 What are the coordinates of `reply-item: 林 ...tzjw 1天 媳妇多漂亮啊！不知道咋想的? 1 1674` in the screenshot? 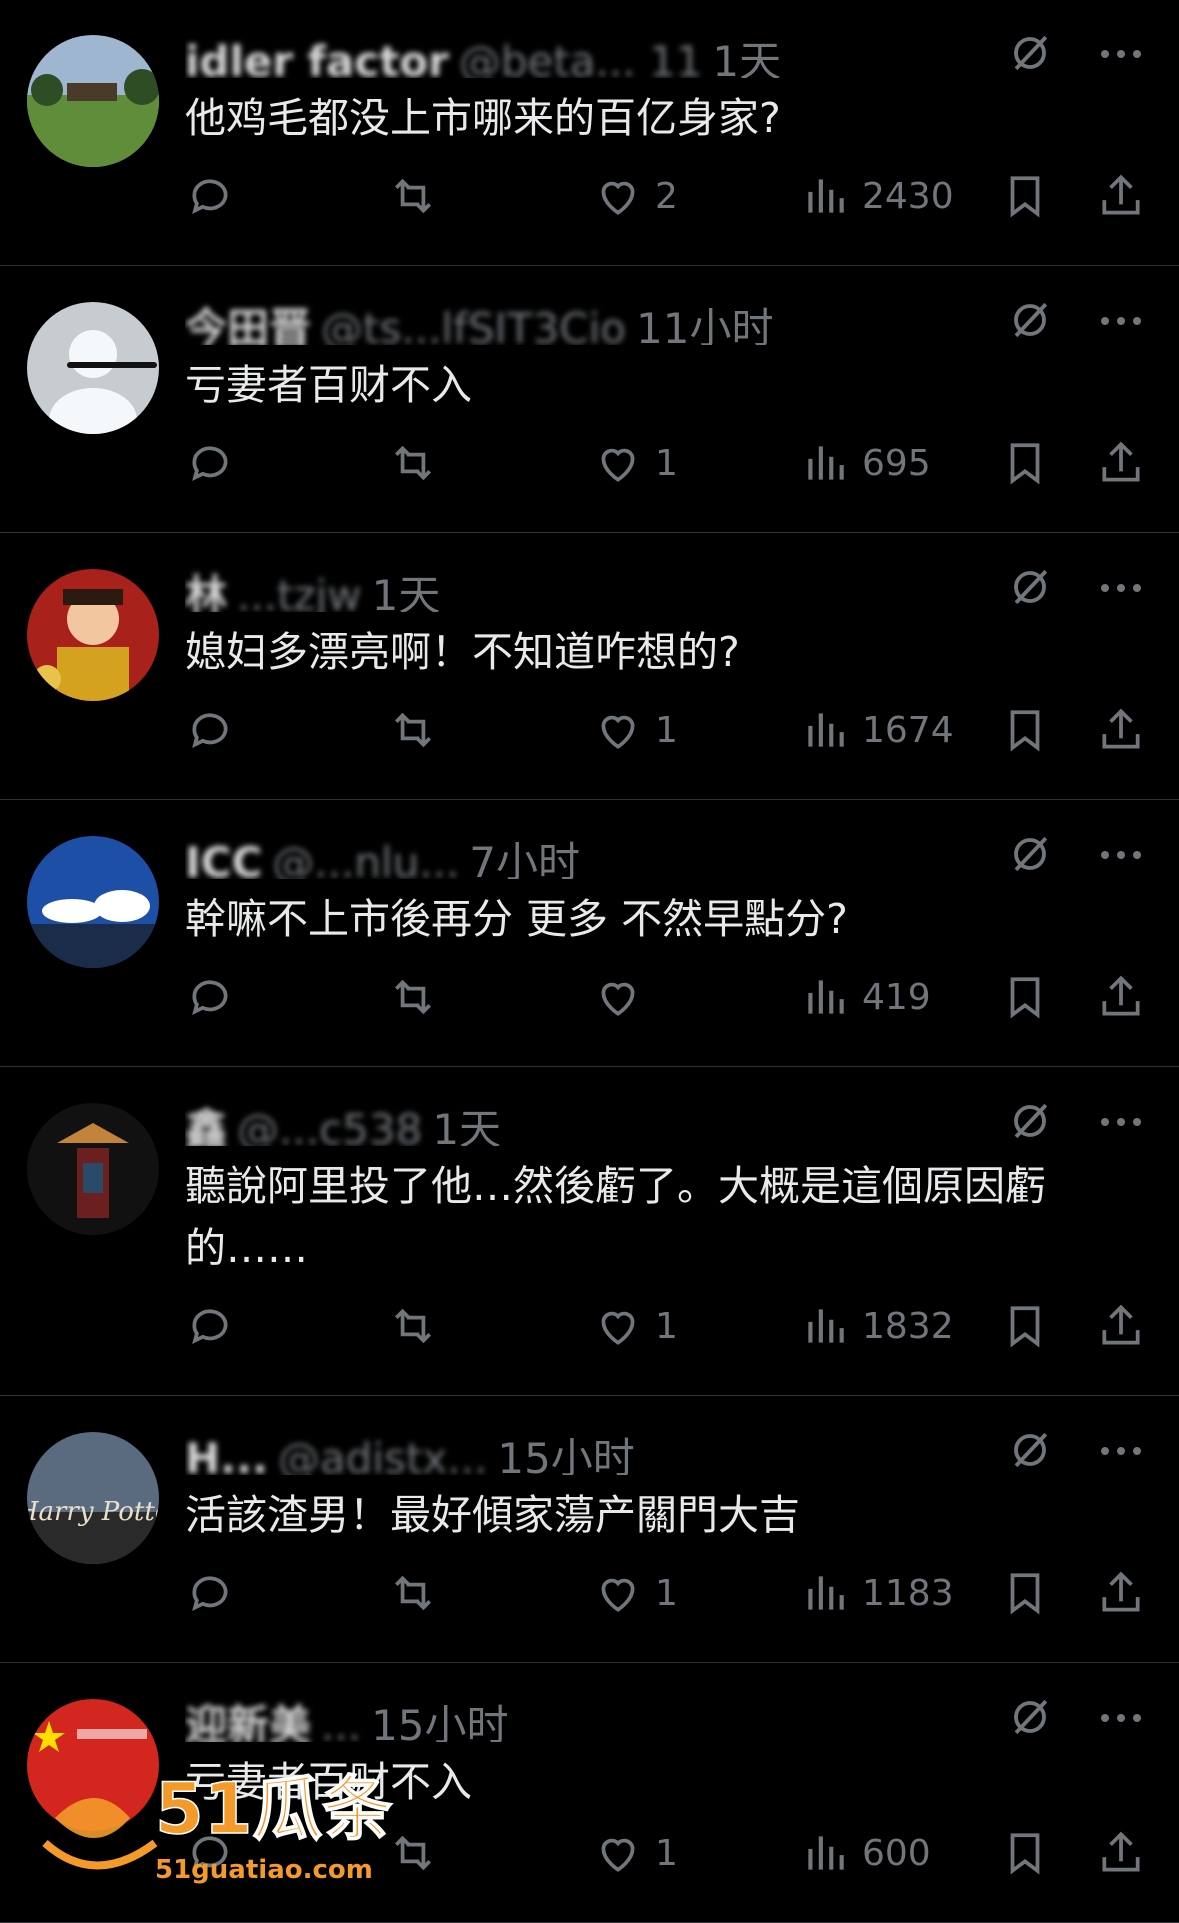 It's located at (589, 667).